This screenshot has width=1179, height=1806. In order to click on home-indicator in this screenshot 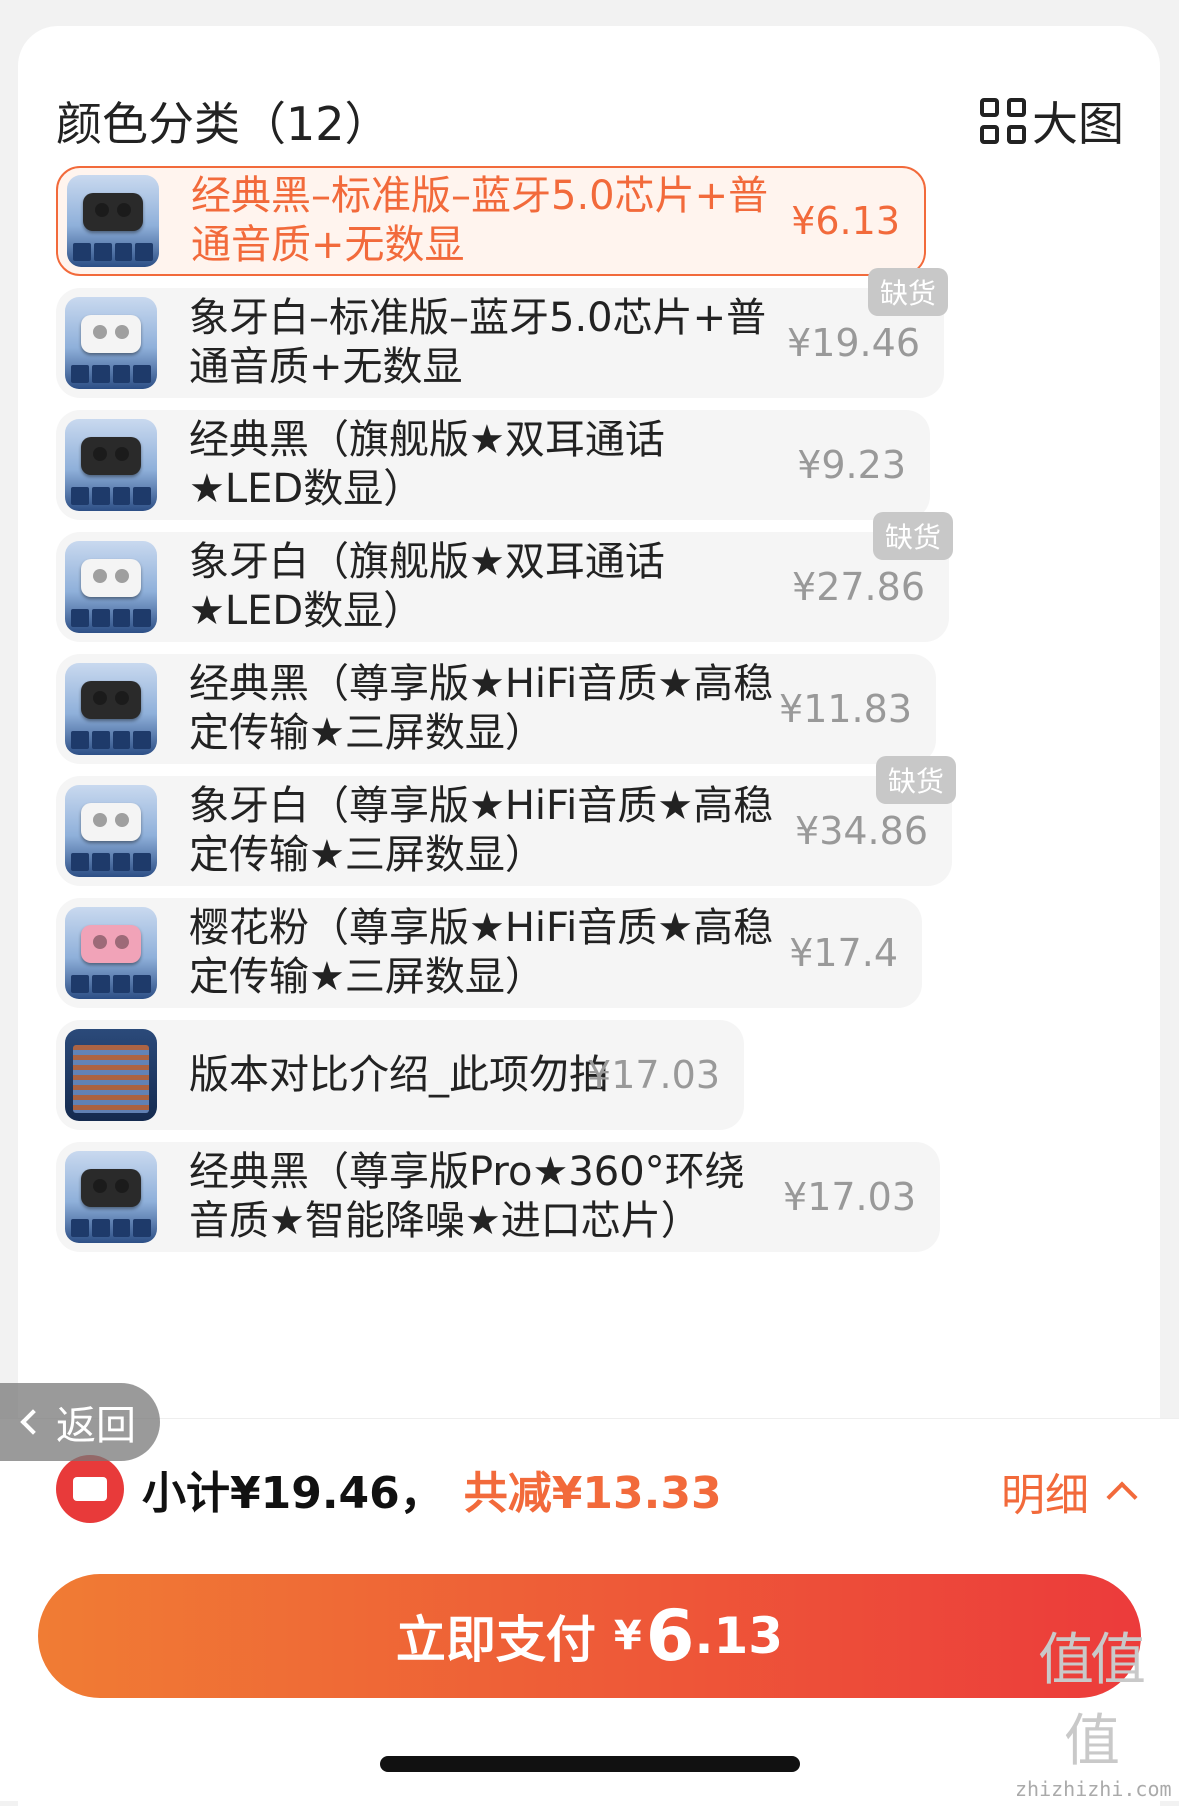, I will do `click(590, 1764)`.